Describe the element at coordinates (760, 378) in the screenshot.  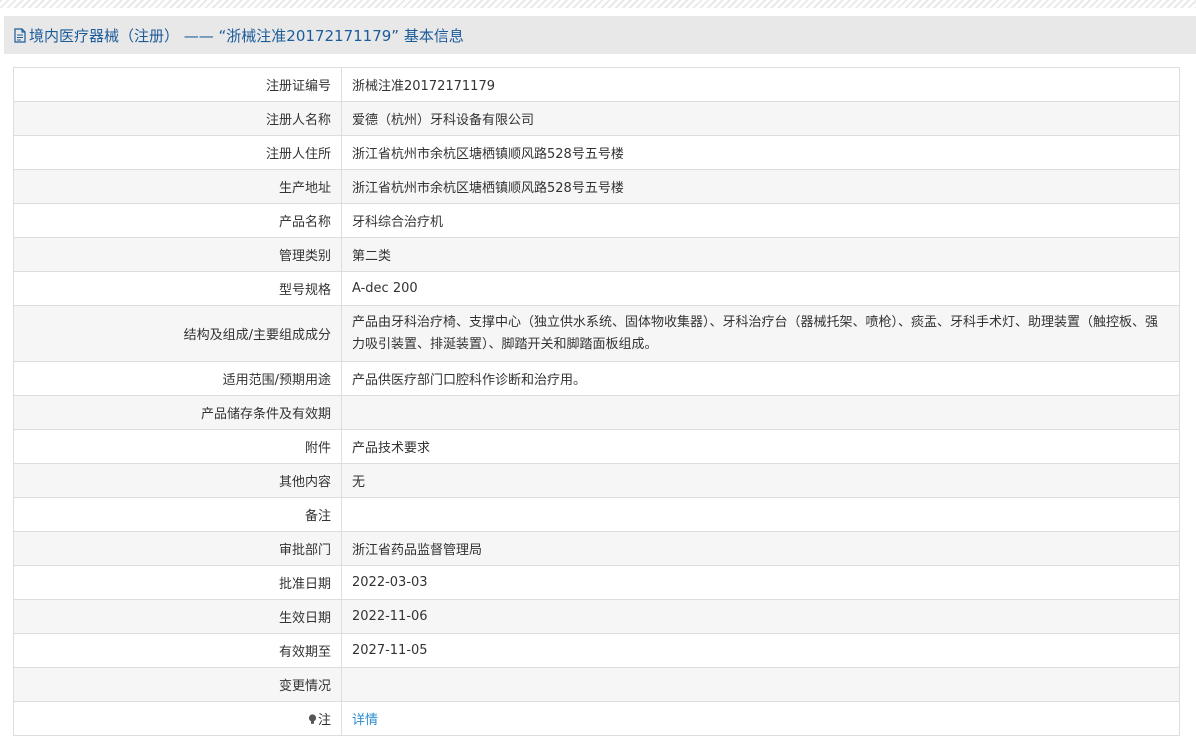
I see `field-value: 产品供医疗部门口腔科作诊断和治疗用。` at that location.